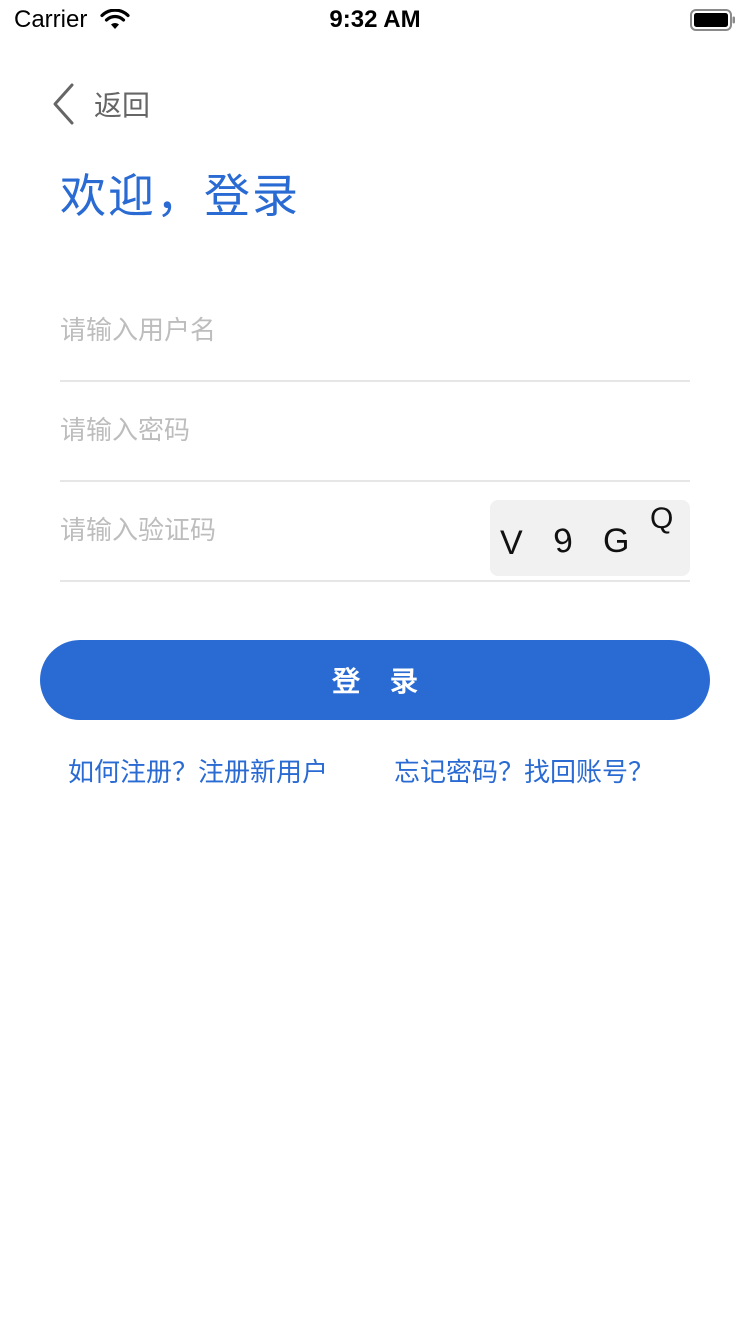  I want to click on captcha-char: Q, so click(662, 518).